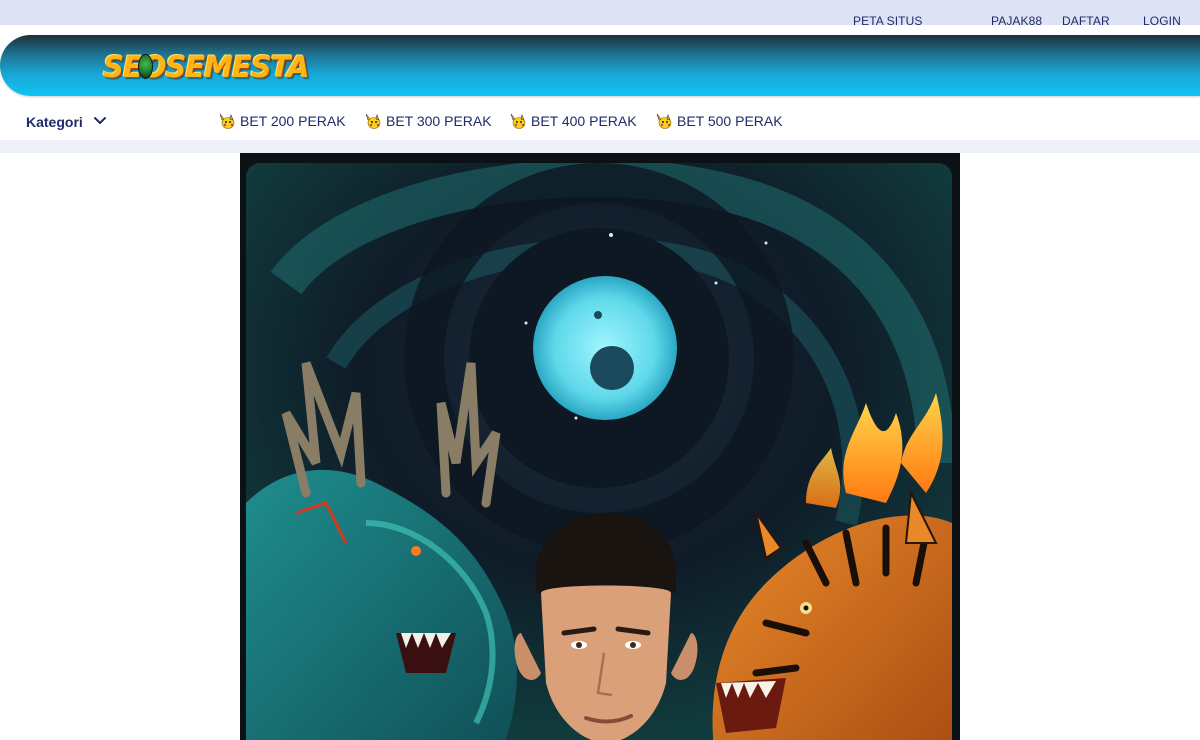  What do you see at coordinates (1086, 21) in the screenshot?
I see `daftar-link: DAFTAR` at bounding box center [1086, 21].